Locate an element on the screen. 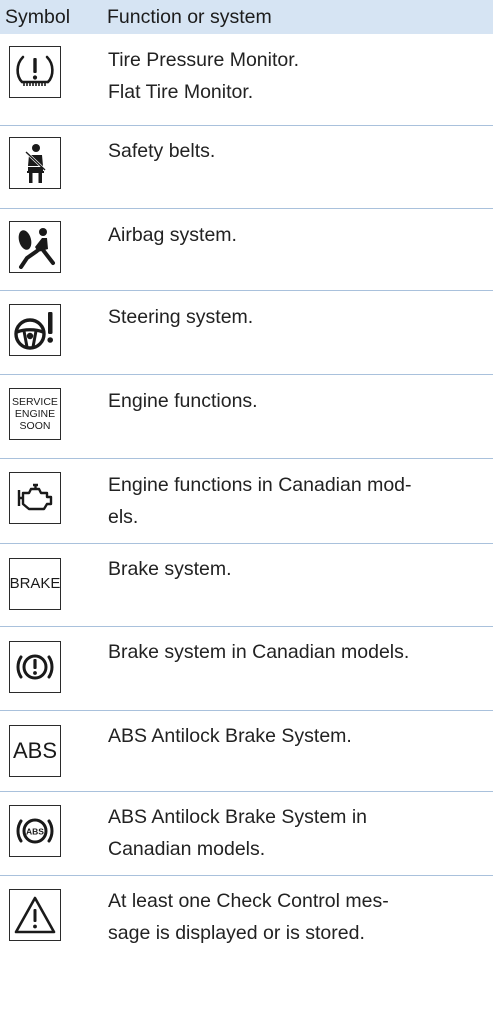 This screenshot has height=1012, width=493. table-row: Steering system. is located at coordinates (246, 333).